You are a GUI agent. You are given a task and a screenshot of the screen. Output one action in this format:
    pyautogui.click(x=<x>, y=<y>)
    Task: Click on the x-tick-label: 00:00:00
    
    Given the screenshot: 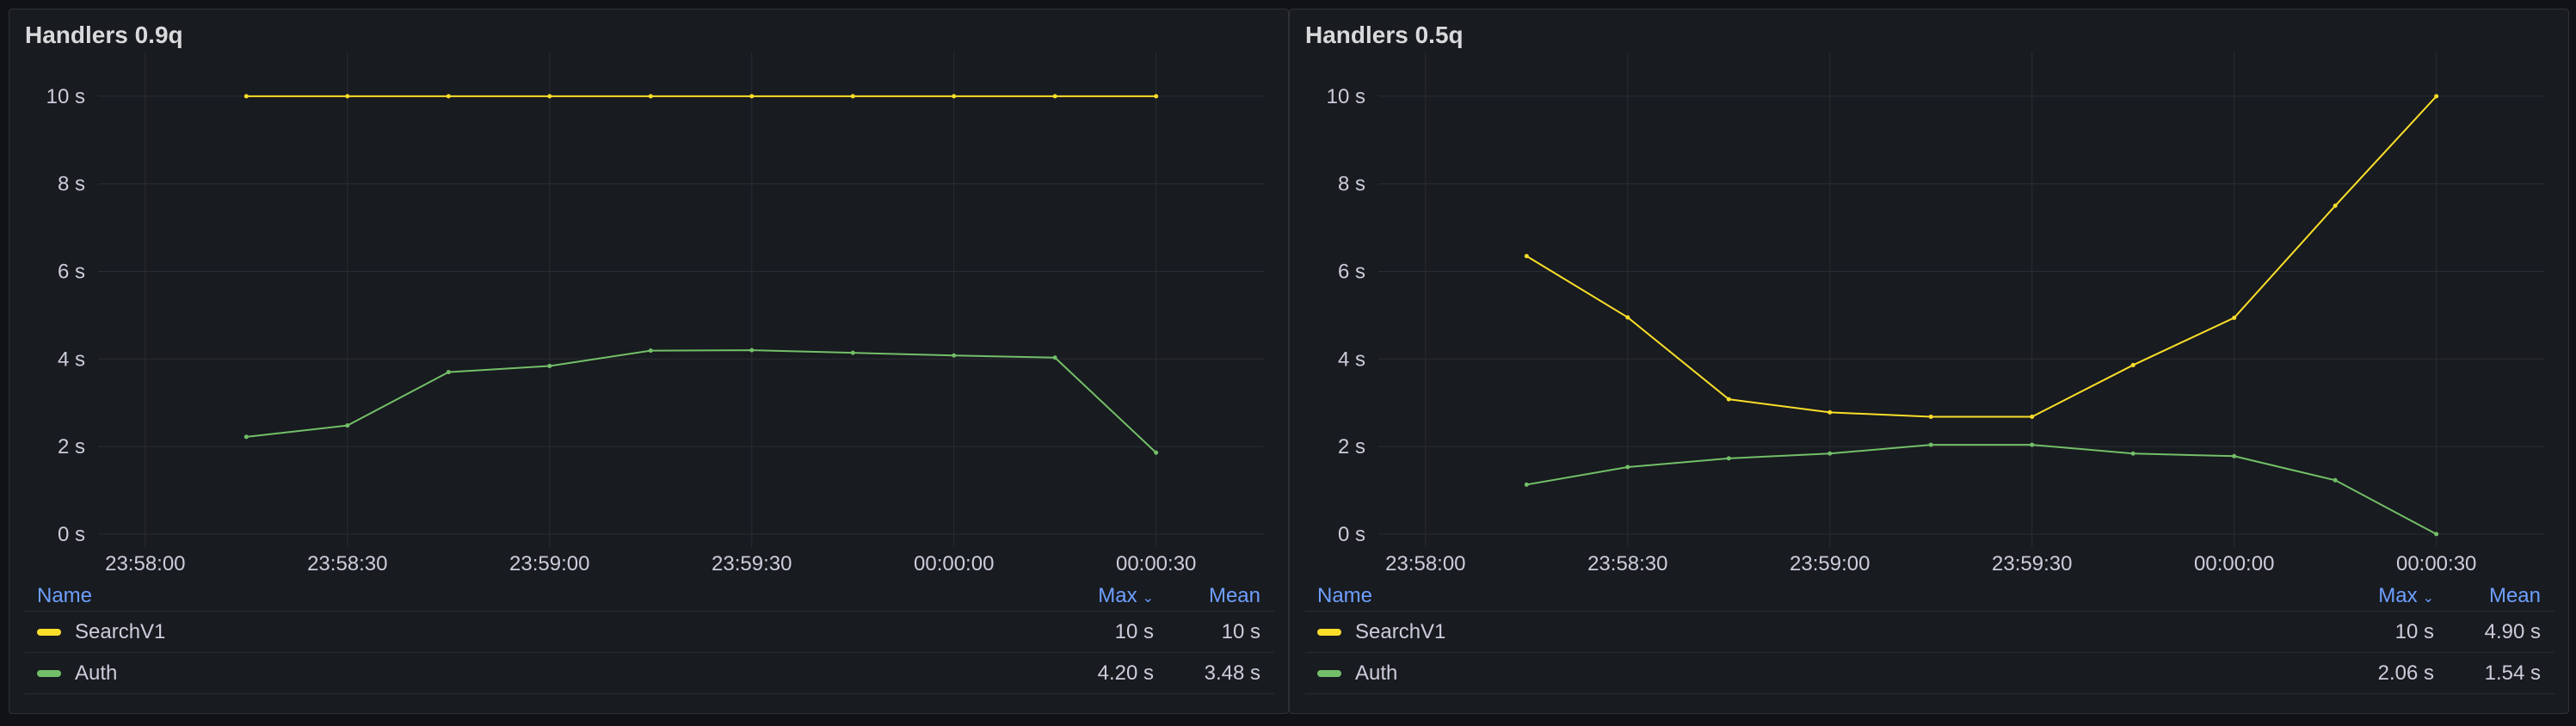 What is the action you would take?
    pyautogui.click(x=954, y=563)
    